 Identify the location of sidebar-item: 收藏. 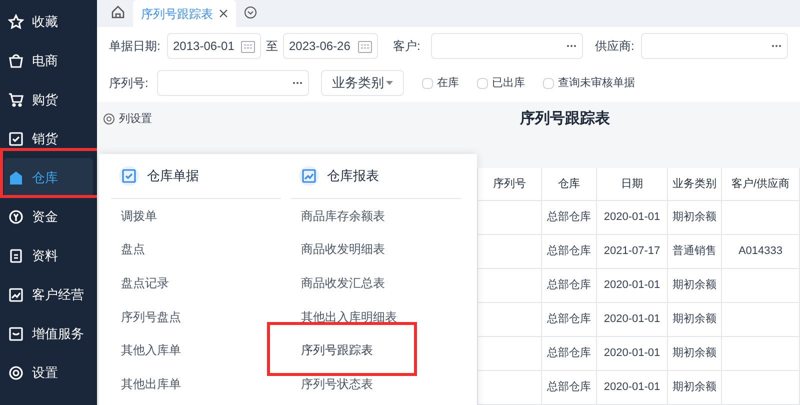
(48, 21).